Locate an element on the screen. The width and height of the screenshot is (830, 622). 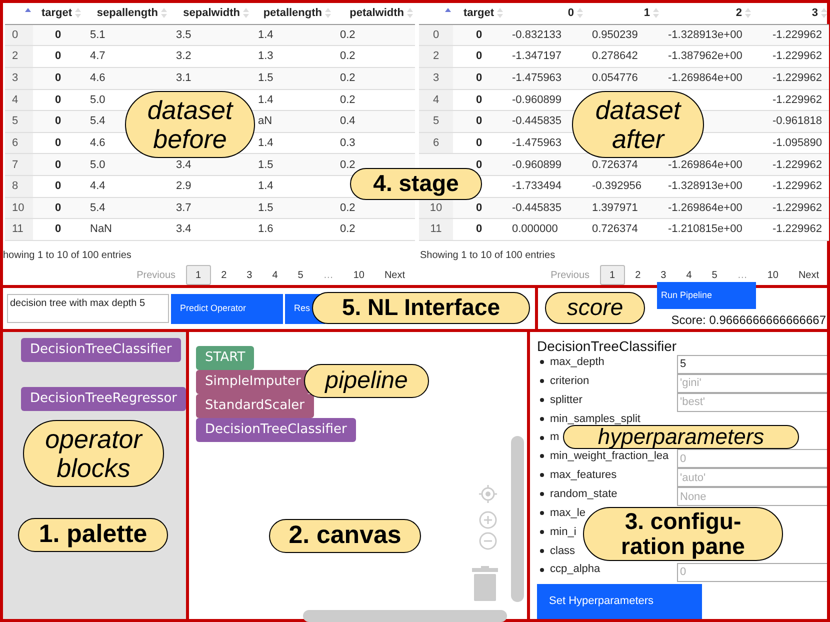
horizontal-scrollbar is located at coordinates (405, 616).